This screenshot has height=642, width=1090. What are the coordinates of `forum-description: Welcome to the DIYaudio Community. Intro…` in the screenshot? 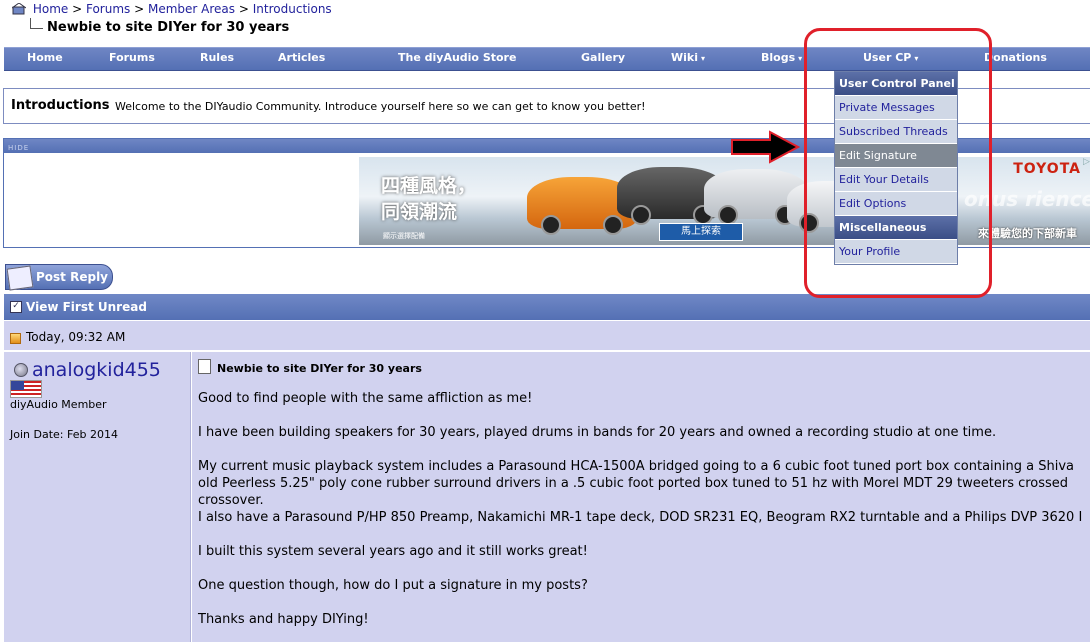 It's located at (380, 106).